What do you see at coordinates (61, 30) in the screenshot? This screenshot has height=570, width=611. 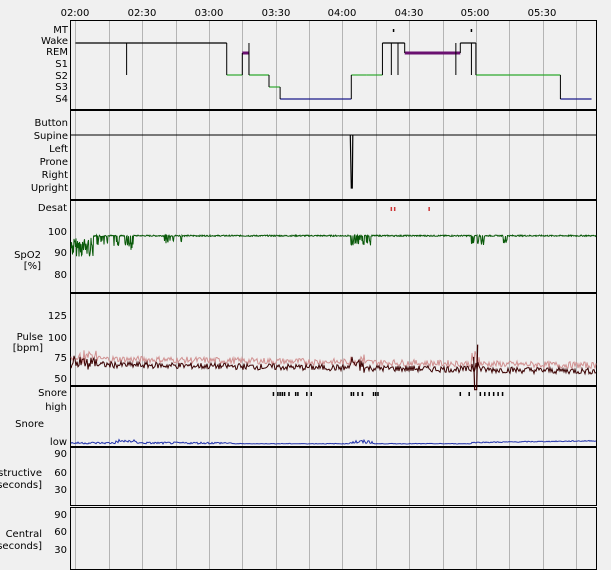 I see `stage-label-mt: MT` at bounding box center [61, 30].